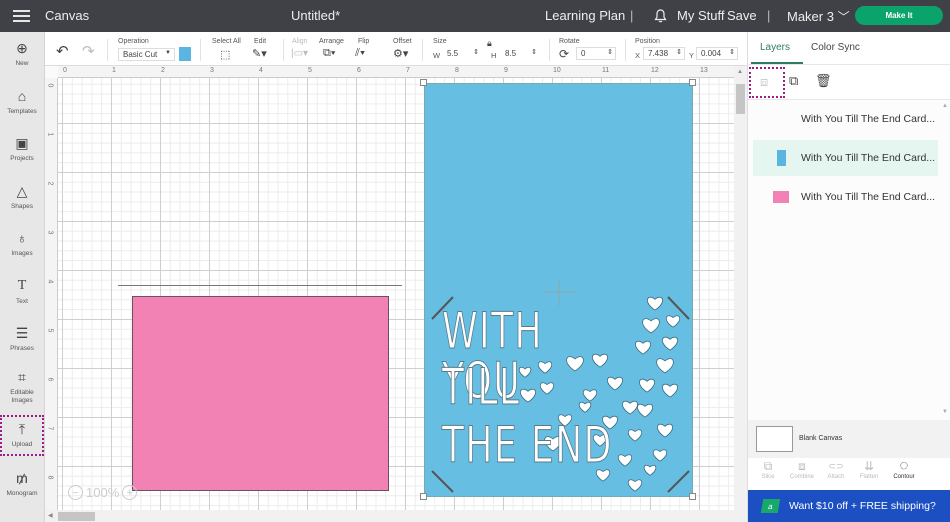  What do you see at coordinates (596, 53) in the screenshot?
I see `rotate-input: 0 ⇕` at bounding box center [596, 53].